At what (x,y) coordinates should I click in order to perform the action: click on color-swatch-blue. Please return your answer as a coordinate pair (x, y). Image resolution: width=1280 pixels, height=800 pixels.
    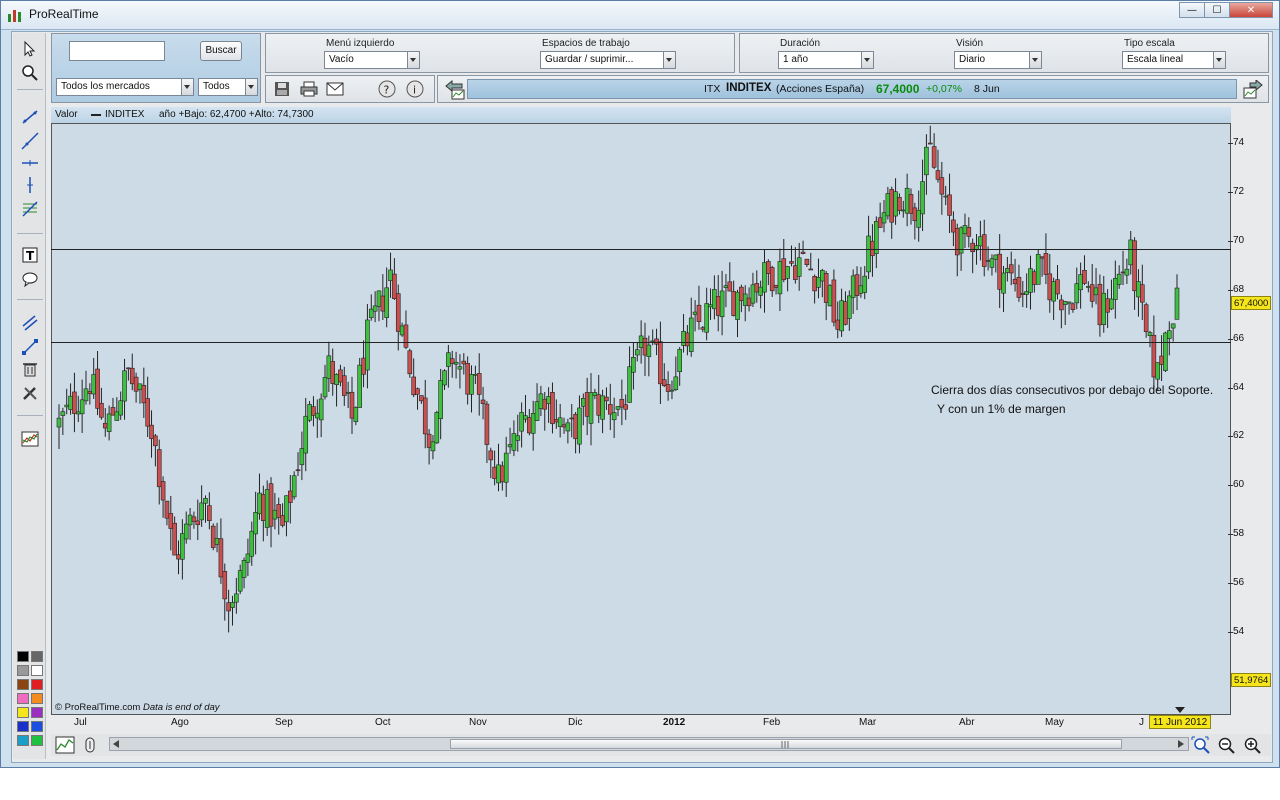
    Looking at the image, I should click on (23, 726).